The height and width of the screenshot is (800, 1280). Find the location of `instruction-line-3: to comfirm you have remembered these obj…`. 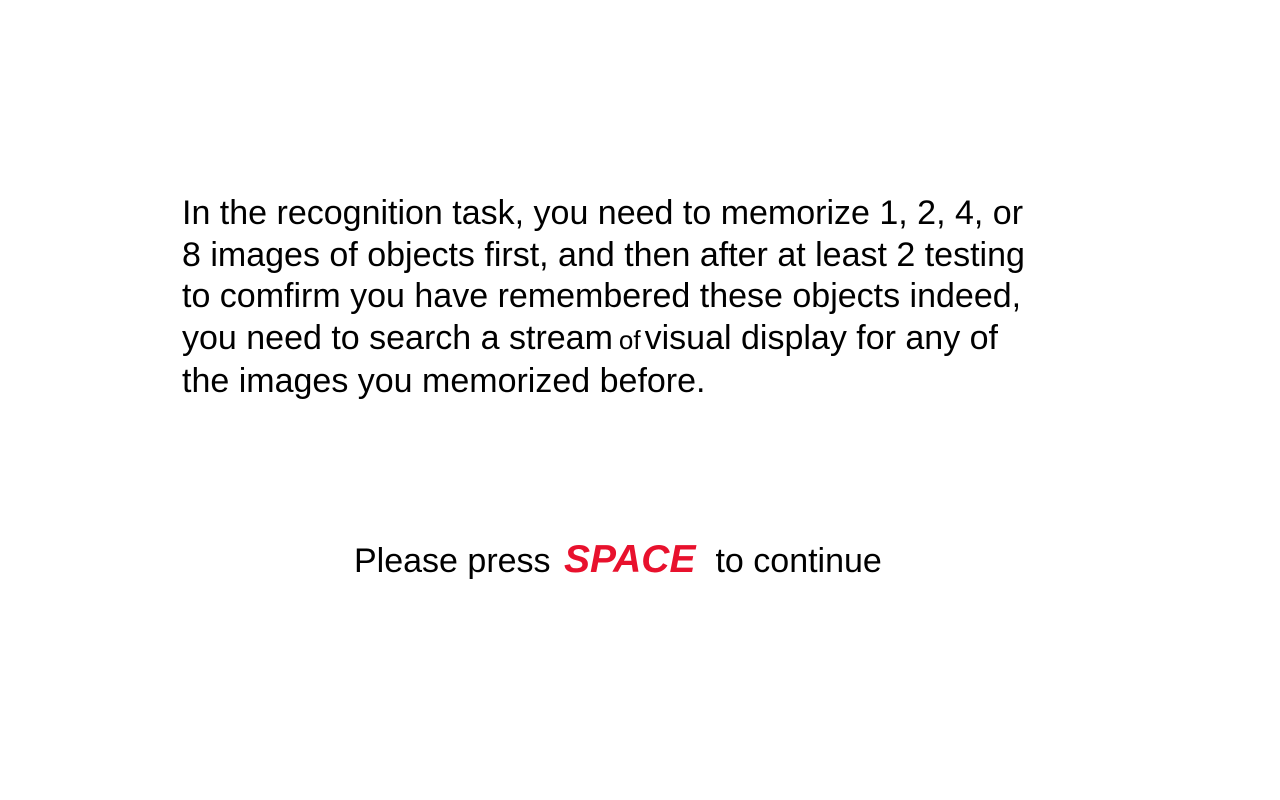

instruction-line-3: to comfirm you have remembered these obj… is located at coordinates (602, 296).